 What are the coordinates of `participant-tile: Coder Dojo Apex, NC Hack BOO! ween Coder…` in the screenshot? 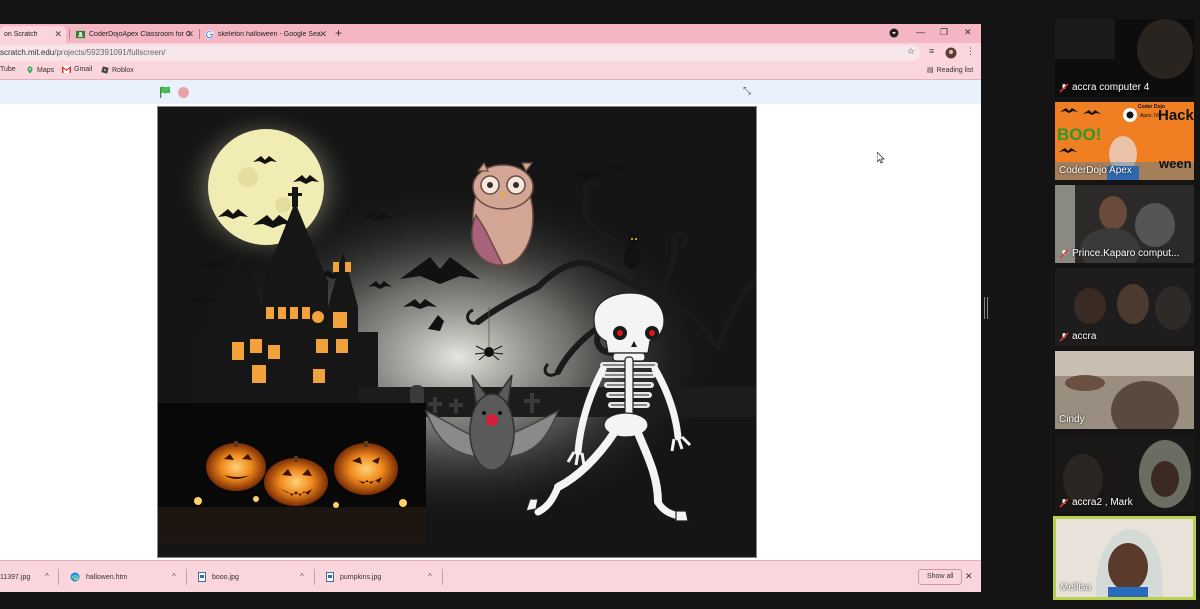 It's located at (1124, 141).